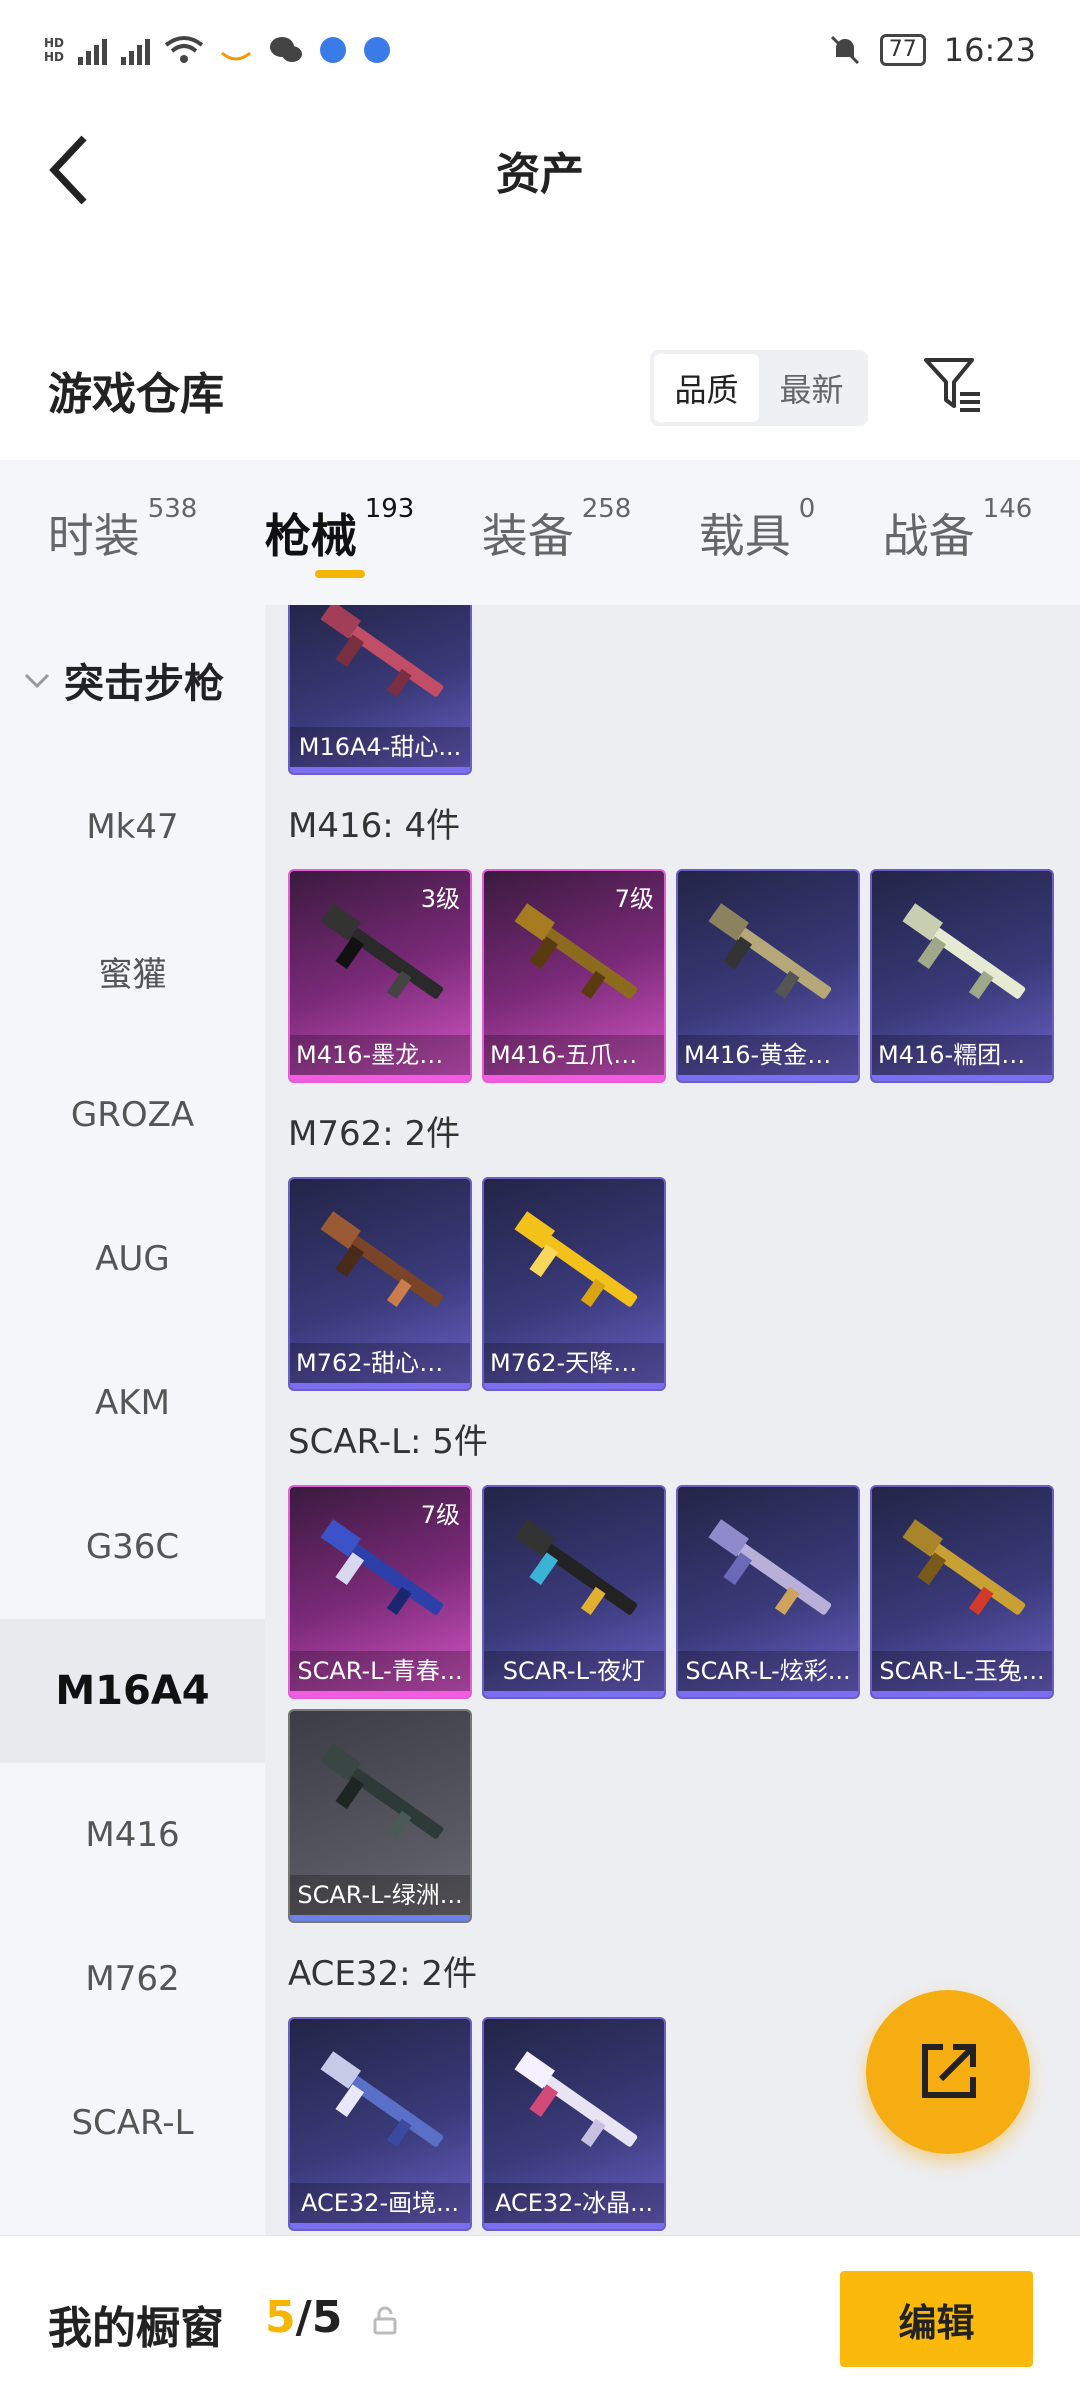 The height and width of the screenshot is (2400, 1080). I want to click on tab-vehicles: 载具 0, so click(757, 532).